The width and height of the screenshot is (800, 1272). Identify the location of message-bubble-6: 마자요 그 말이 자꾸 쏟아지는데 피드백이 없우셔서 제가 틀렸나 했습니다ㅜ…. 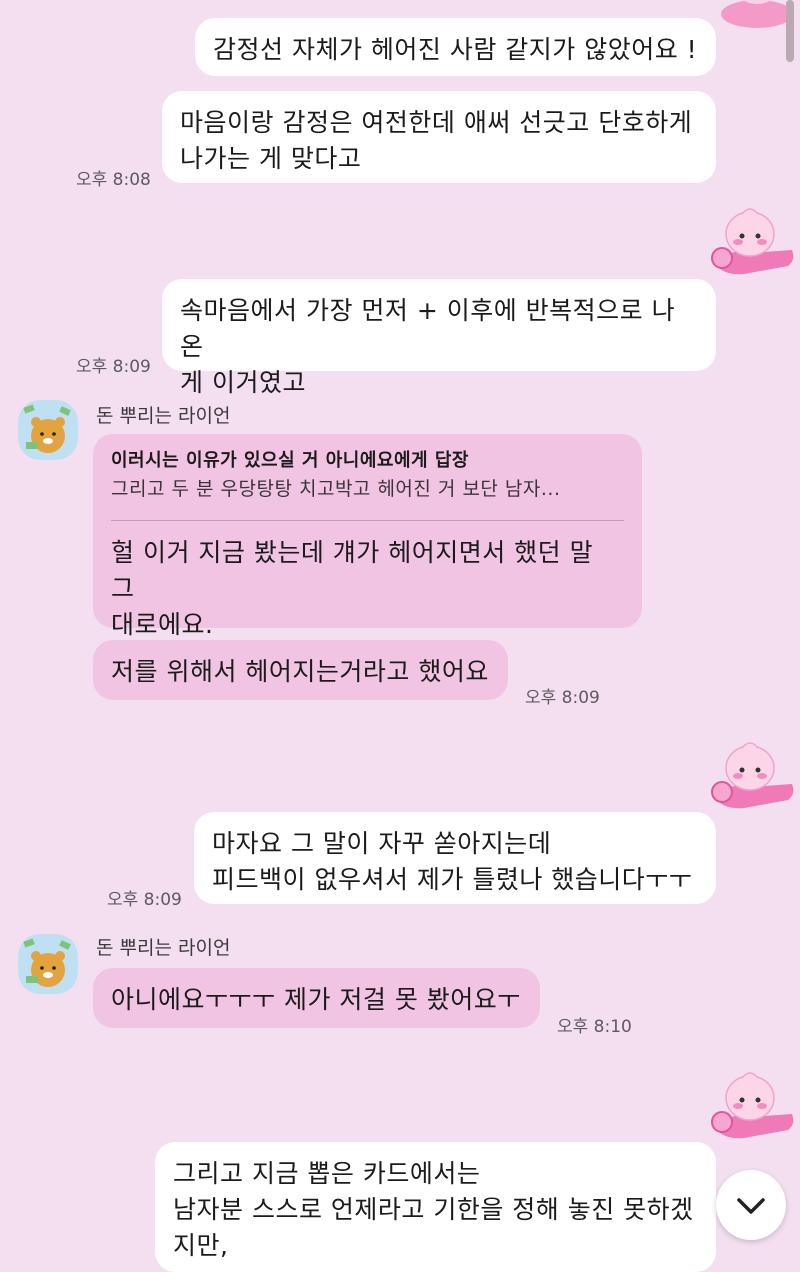
(455, 858).